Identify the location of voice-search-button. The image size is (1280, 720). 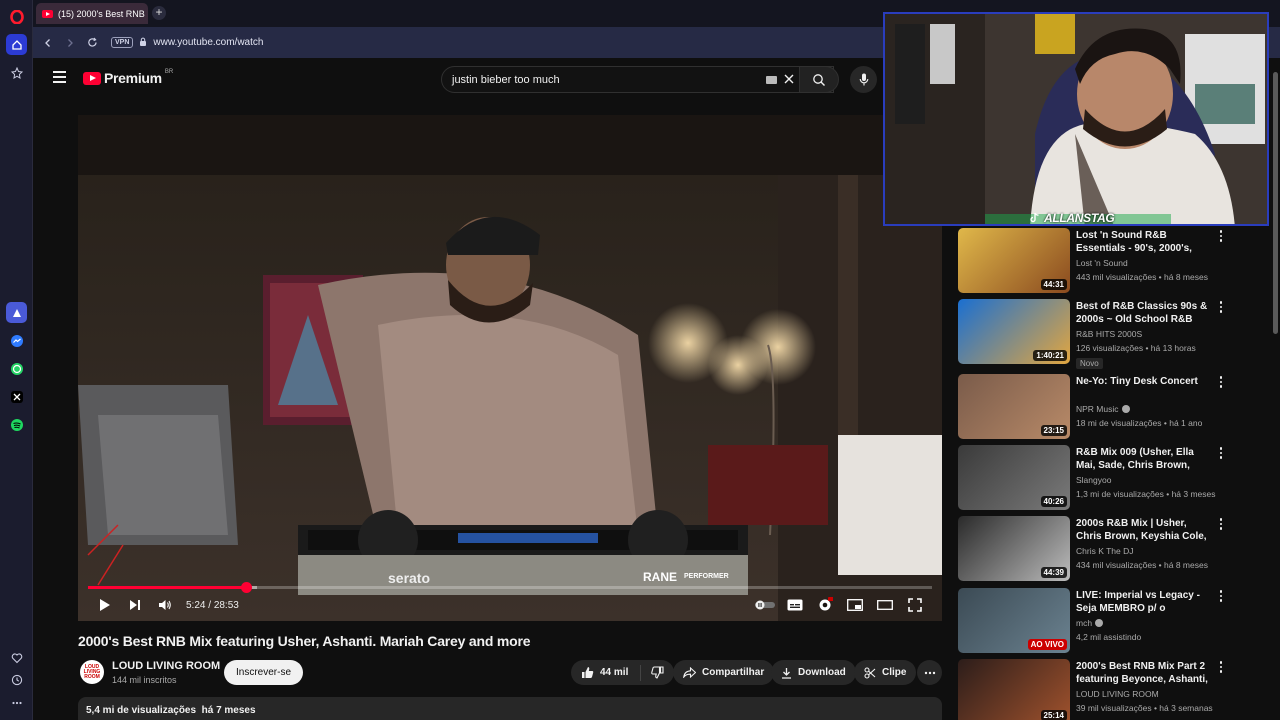
(863, 79).